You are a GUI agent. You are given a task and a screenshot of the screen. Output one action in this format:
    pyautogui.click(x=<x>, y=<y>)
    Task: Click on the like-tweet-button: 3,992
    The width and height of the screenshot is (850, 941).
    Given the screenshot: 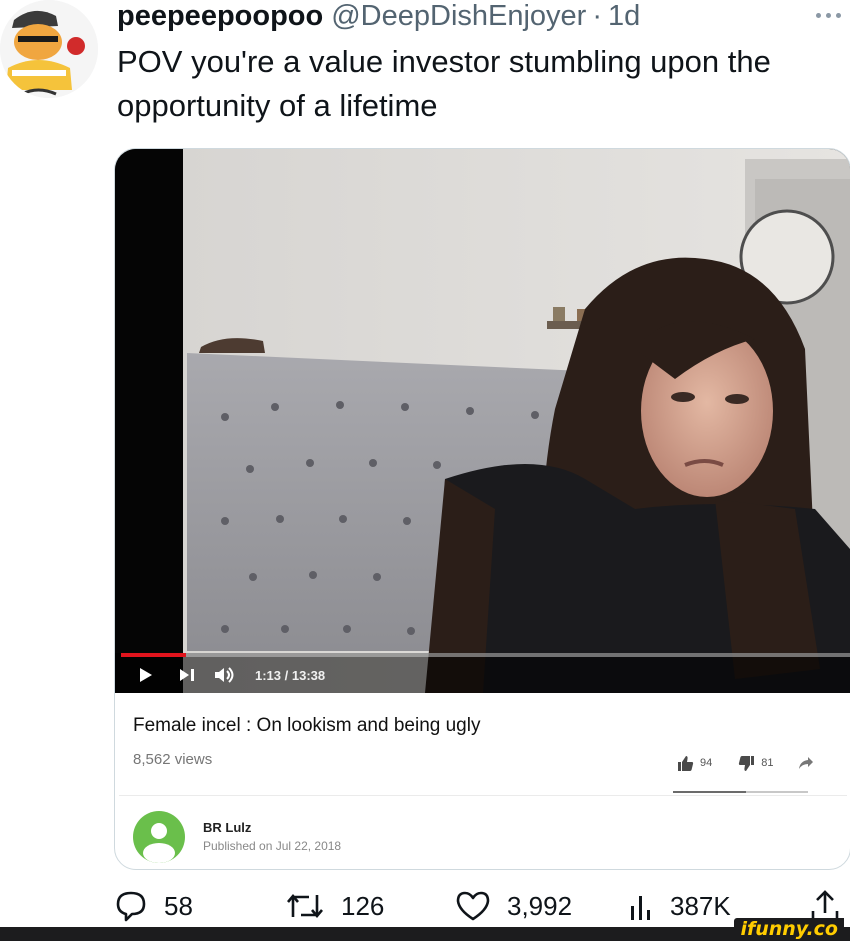 What is the action you would take?
    pyautogui.click(x=513, y=906)
    